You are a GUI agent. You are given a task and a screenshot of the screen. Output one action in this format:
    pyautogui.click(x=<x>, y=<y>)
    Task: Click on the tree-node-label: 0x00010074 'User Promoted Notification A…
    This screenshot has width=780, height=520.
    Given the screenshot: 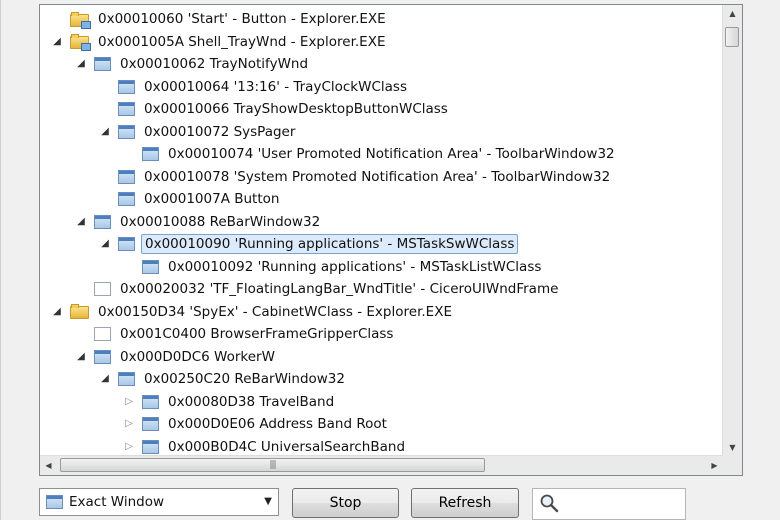 What is the action you would take?
    pyautogui.click(x=391, y=154)
    